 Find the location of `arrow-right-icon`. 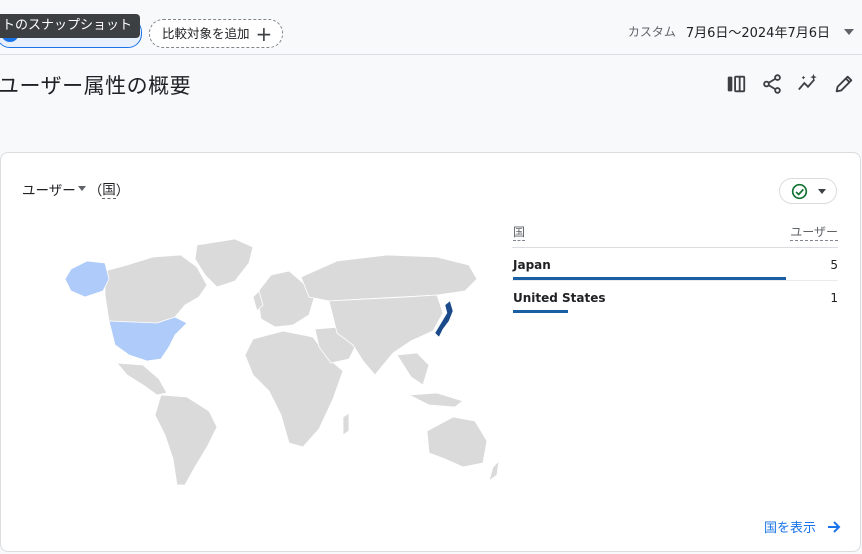

arrow-right-icon is located at coordinates (834, 526).